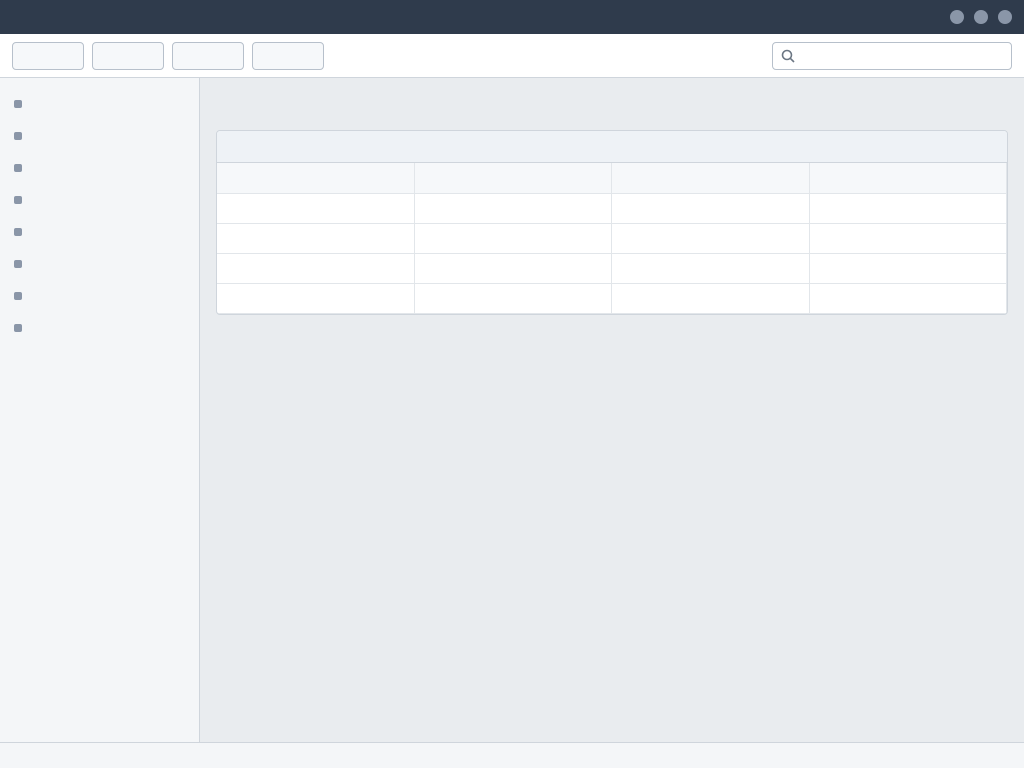 Image resolution: width=1024 pixels, height=768 pixels. I want to click on title-bar, so click(512, 17).